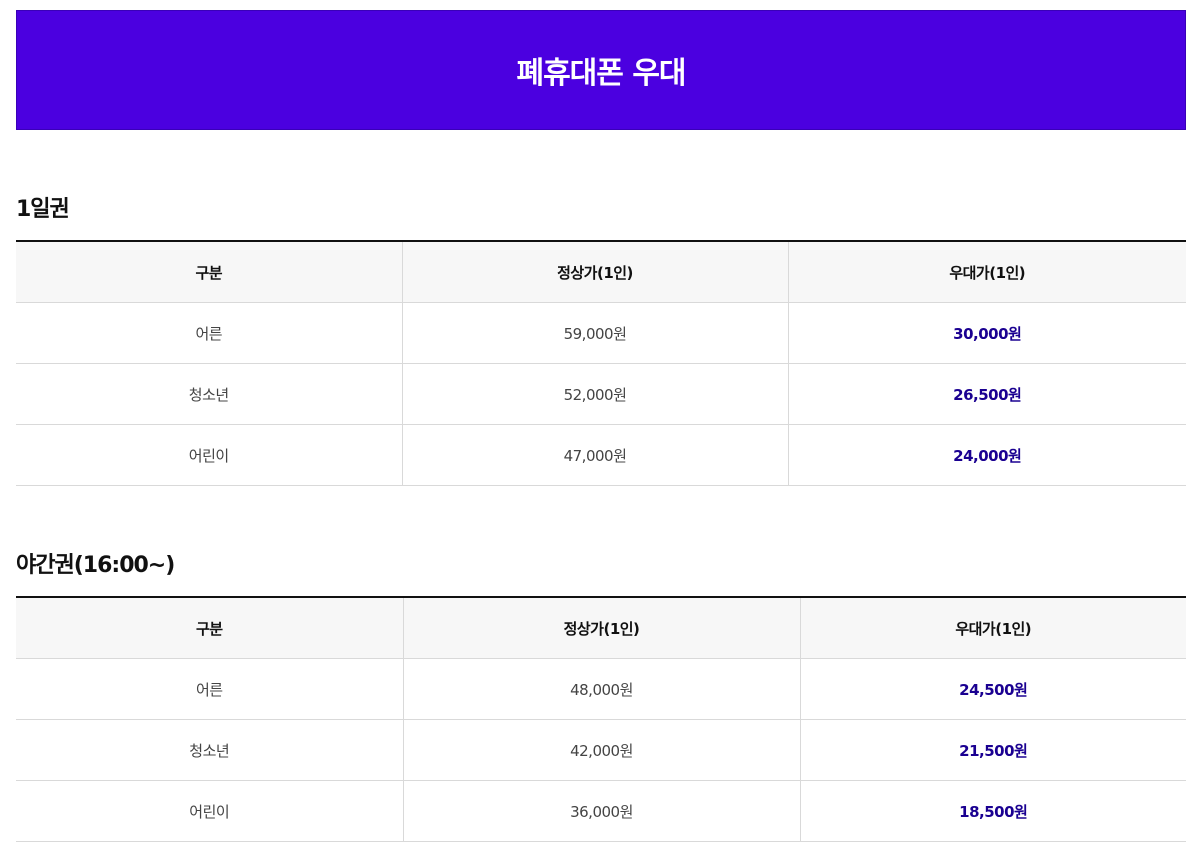 This screenshot has width=1200, height=850. What do you see at coordinates (95, 565) in the screenshot?
I see `section-title-night-pass: 야간권(16:00~)` at bounding box center [95, 565].